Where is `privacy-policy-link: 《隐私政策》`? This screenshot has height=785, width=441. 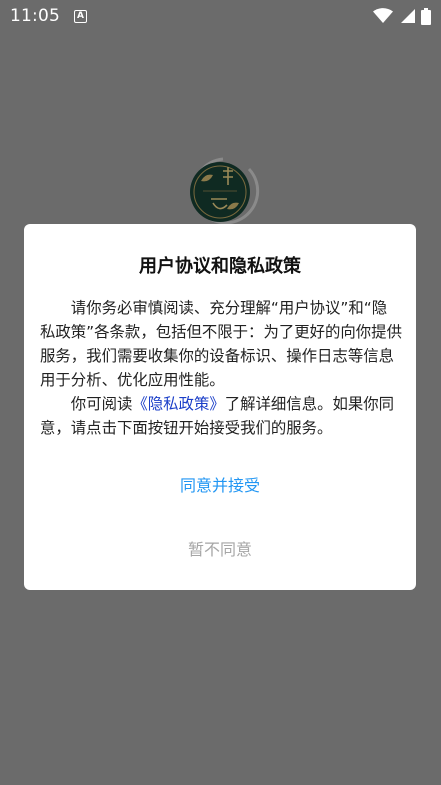 privacy-policy-link: 《隐私政策》 is located at coordinates (178, 404).